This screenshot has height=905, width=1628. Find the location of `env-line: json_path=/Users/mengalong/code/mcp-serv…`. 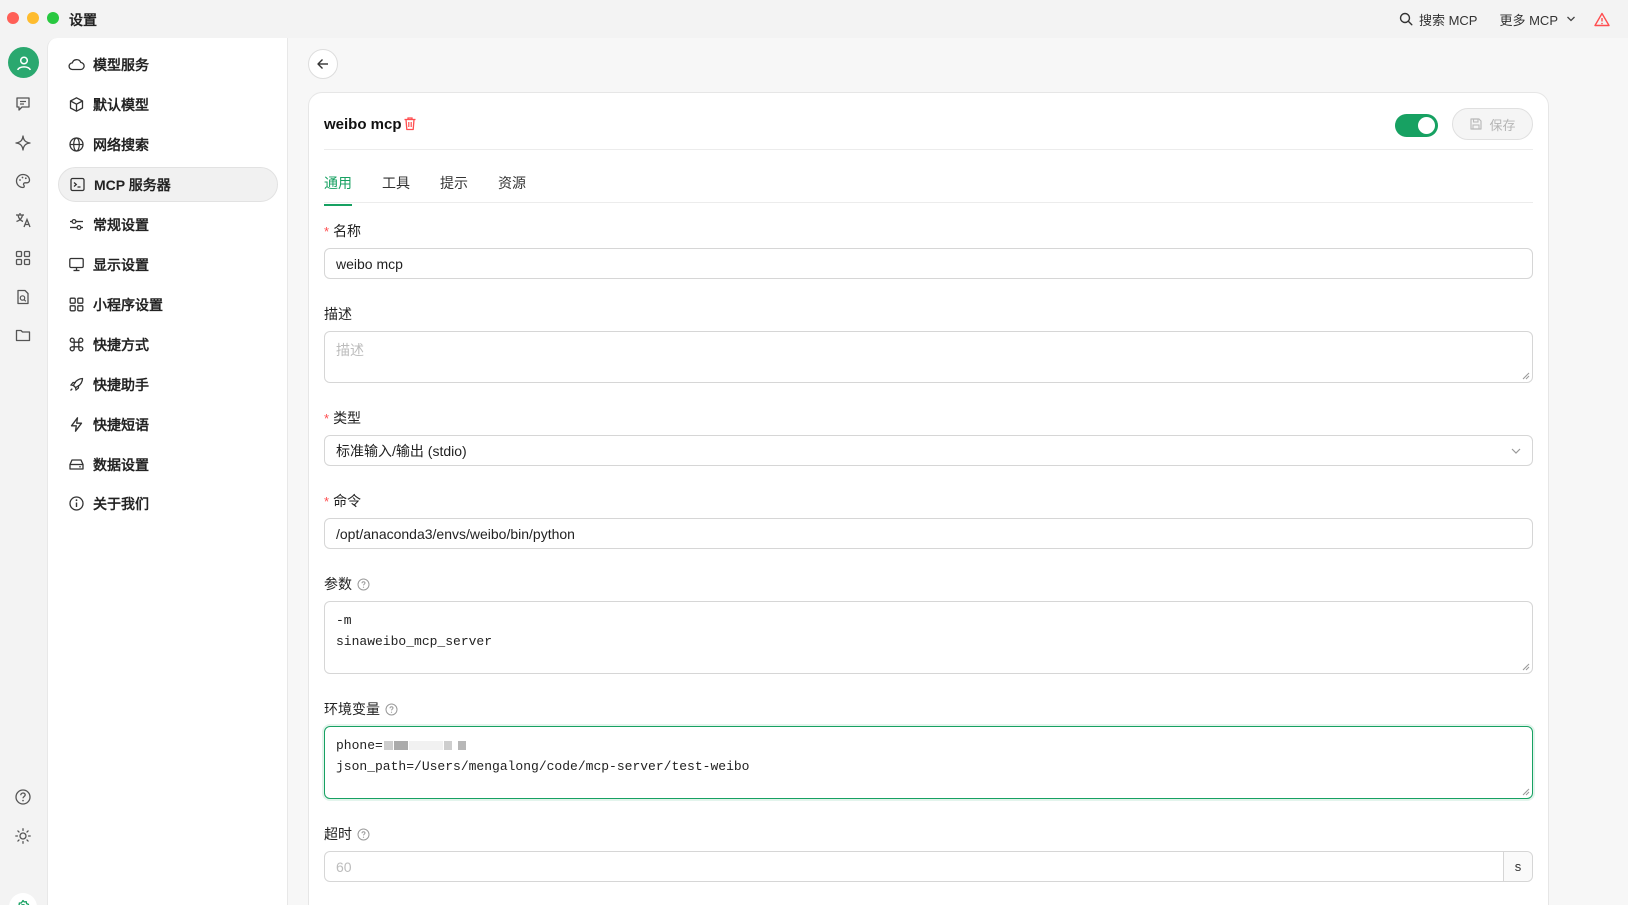

env-line: json_path=/Users/mengalong/code/mcp-serv… is located at coordinates (543, 766).